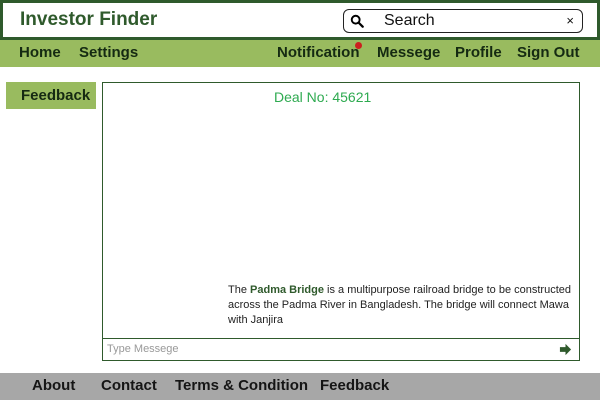 The width and height of the screenshot is (600, 400). I want to click on nav-settings: Settings, so click(108, 52).